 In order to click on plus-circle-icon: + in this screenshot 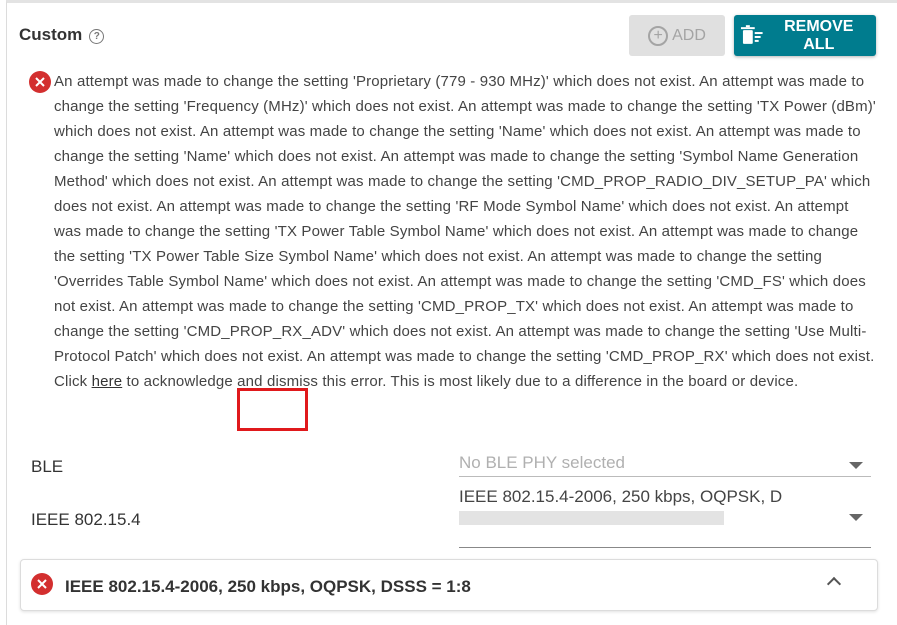, I will do `click(658, 35)`.